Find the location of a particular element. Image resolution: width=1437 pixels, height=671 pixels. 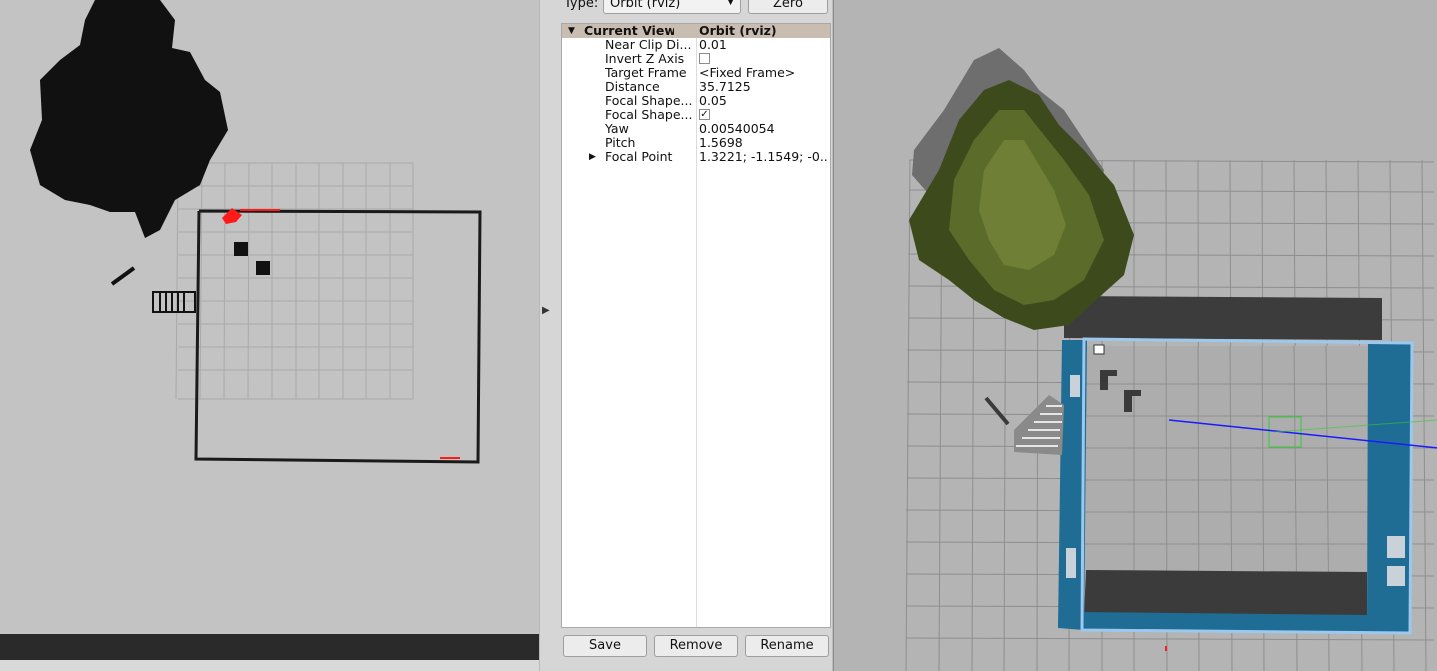

top-right-pillar is located at coordinates (1390, 356).